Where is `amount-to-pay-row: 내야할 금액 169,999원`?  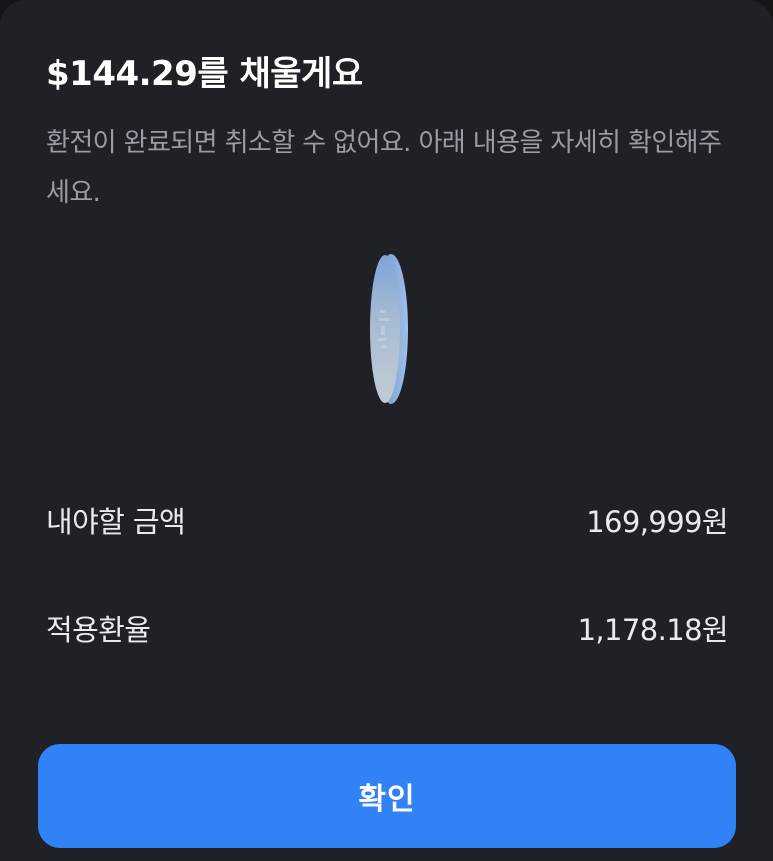
amount-to-pay-row: 내야할 금액 169,999원 is located at coordinates (387, 520).